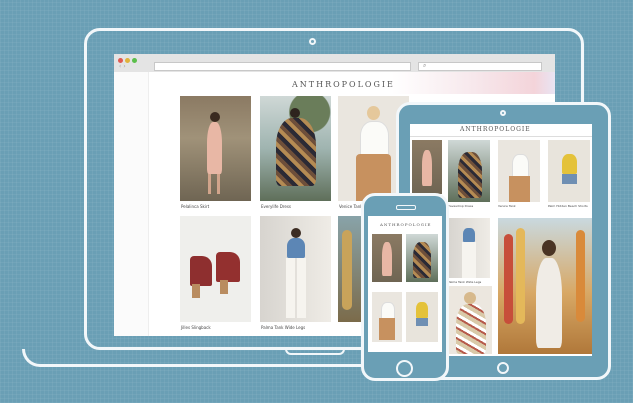  I want to click on phone-home-button, so click(404, 368).